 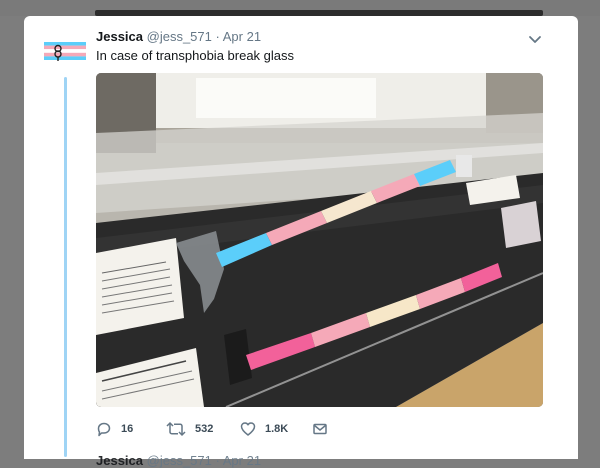 I want to click on next-tweet-header: Jessica @jess_571 · Apr 21, so click(x=178, y=460).